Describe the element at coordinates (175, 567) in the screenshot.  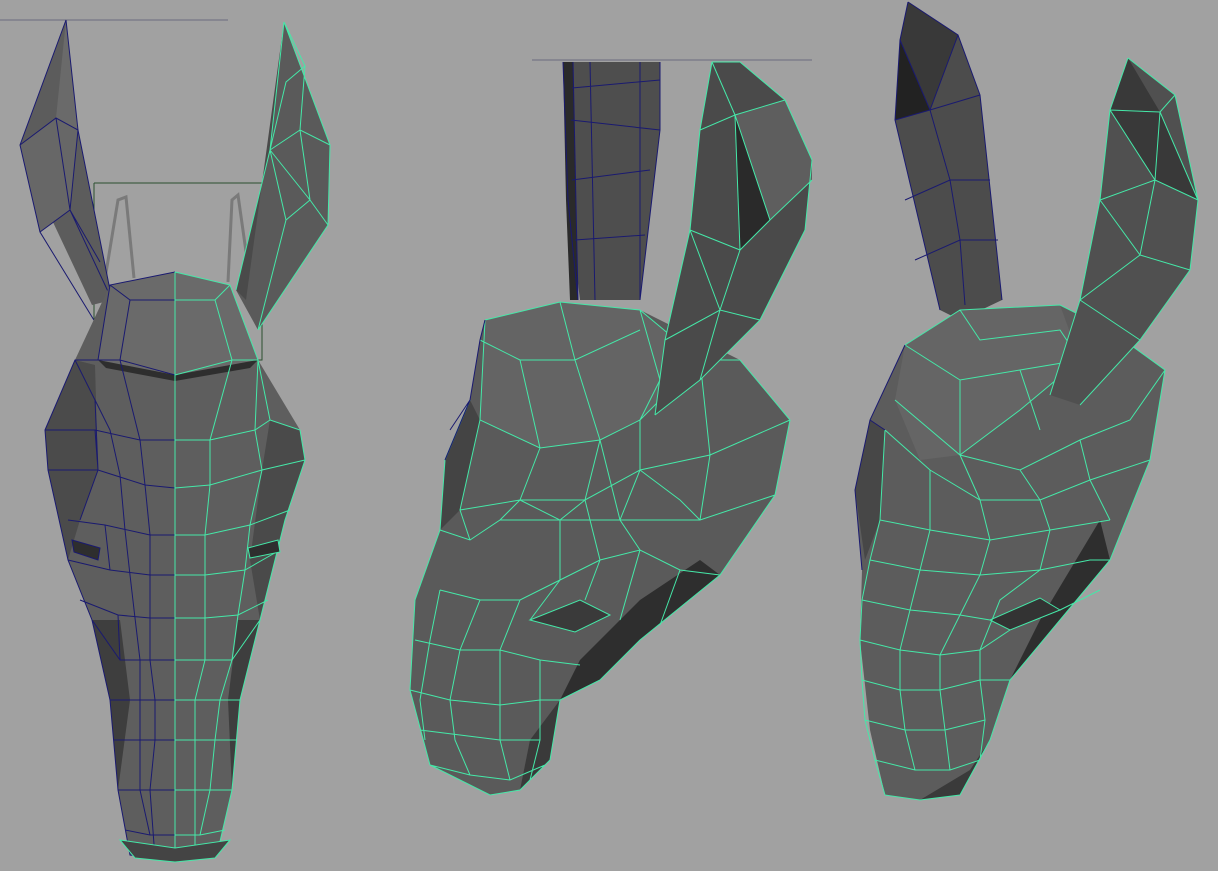
I see `head-body-mesh` at that location.